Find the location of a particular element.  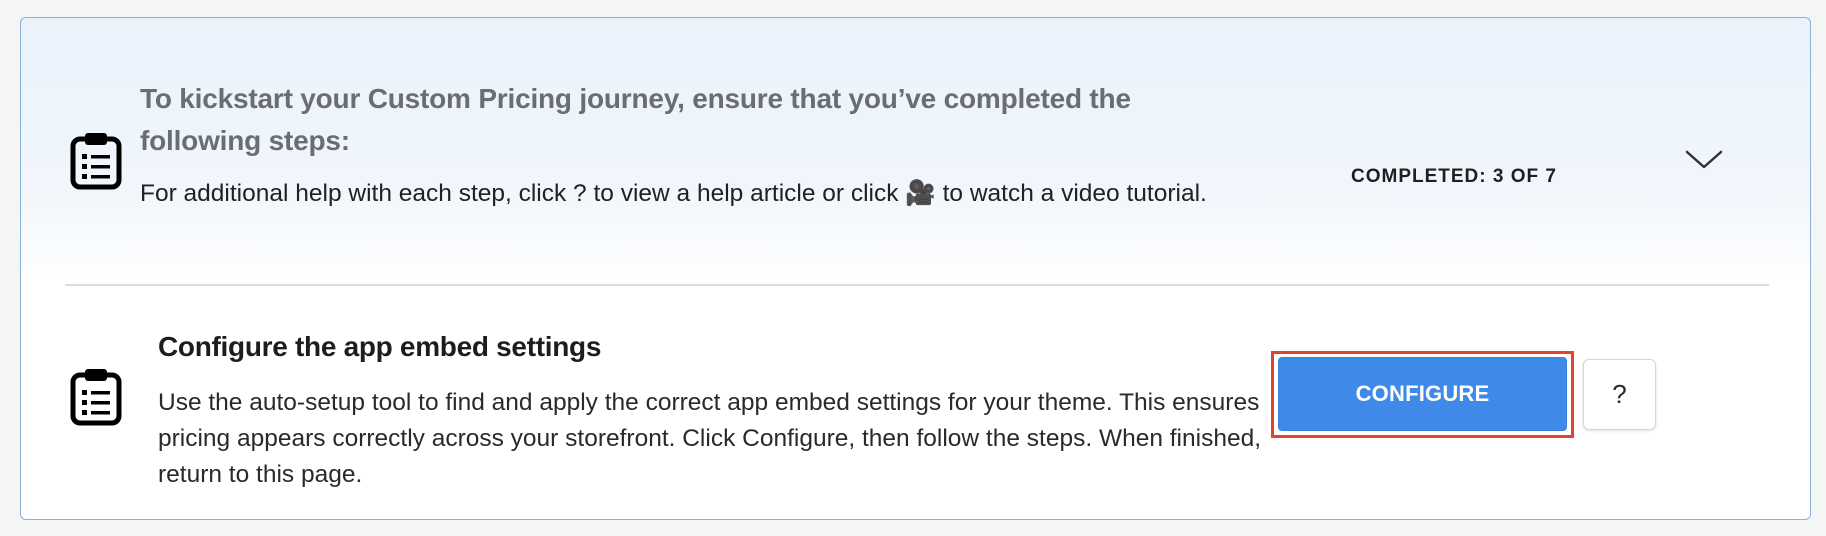

completion-status: COMPLETED: 3 OF 7 is located at coordinates (1454, 176).